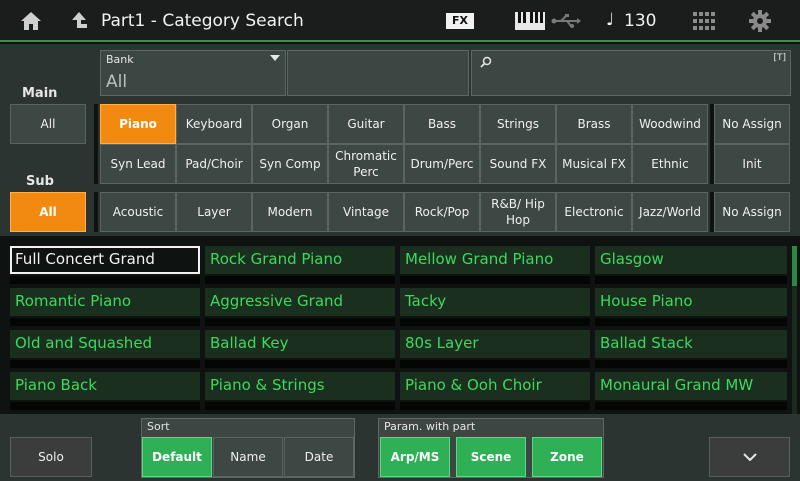  I want to click on scrollbar-thumb, so click(794, 266).